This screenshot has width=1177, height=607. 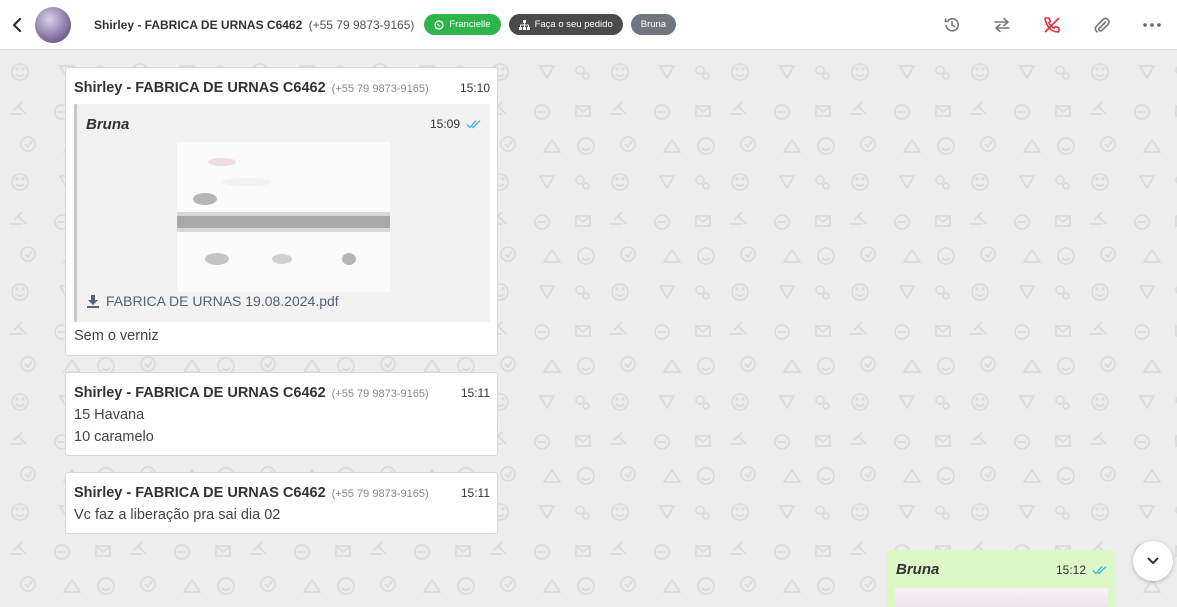 I want to click on tag-label: Francielle, so click(x=470, y=24).